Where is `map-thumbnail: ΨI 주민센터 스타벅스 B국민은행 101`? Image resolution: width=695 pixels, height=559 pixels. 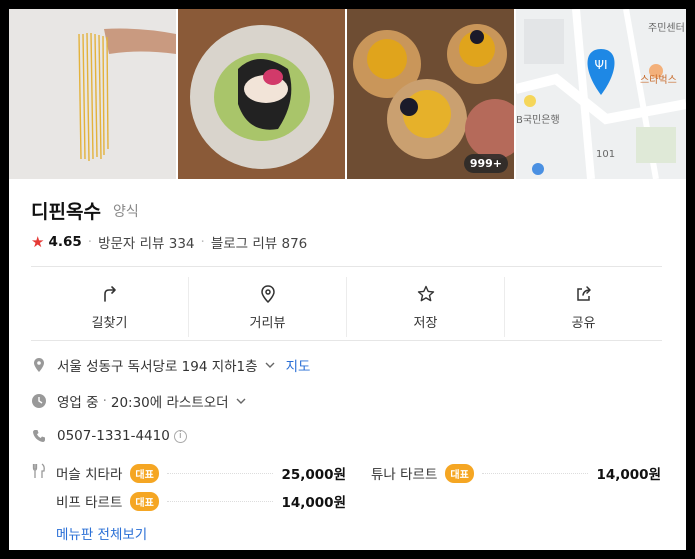
map-thumbnail: ΨI 주민센터 스타벅스 B국민은행 101 is located at coordinates (601, 94).